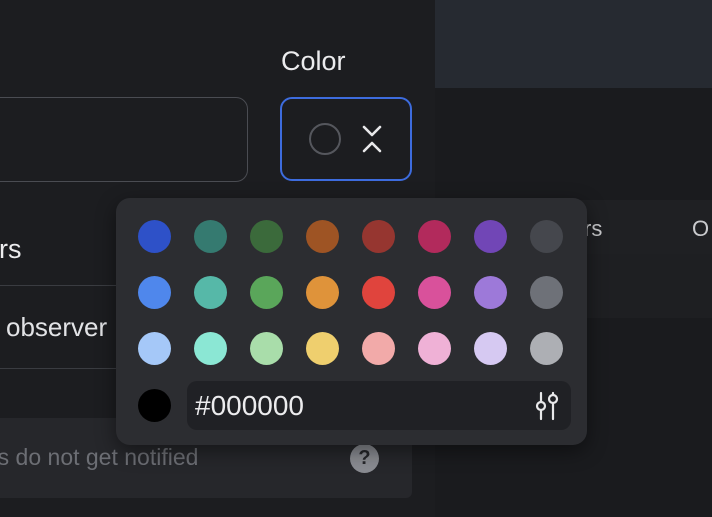 The height and width of the screenshot is (517, 712). What do you see at coordinates (547, 406) in the screenshot?
I see `sliders-icon` at bounding box center [547, 406].